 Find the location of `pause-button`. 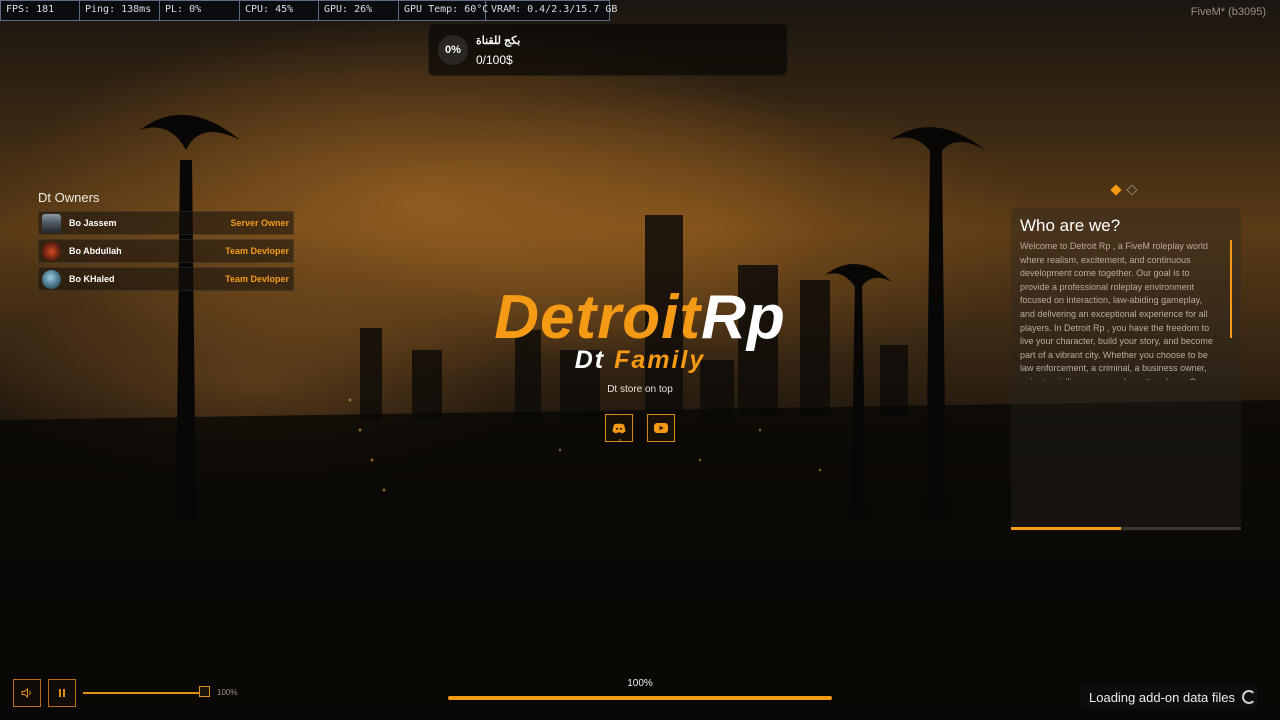

pause-button is located at coordinates (62, 693).